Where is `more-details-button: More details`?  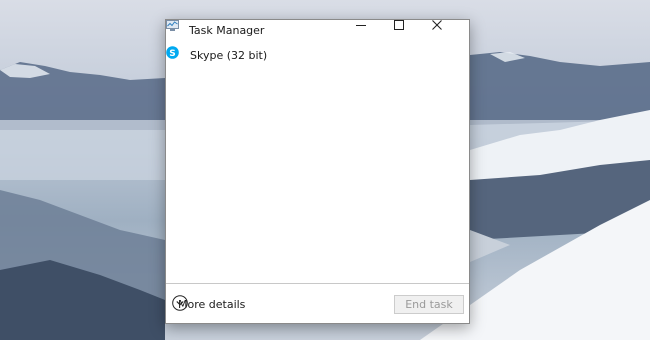
more-details-button: More details is located at coordinates (208, 304).